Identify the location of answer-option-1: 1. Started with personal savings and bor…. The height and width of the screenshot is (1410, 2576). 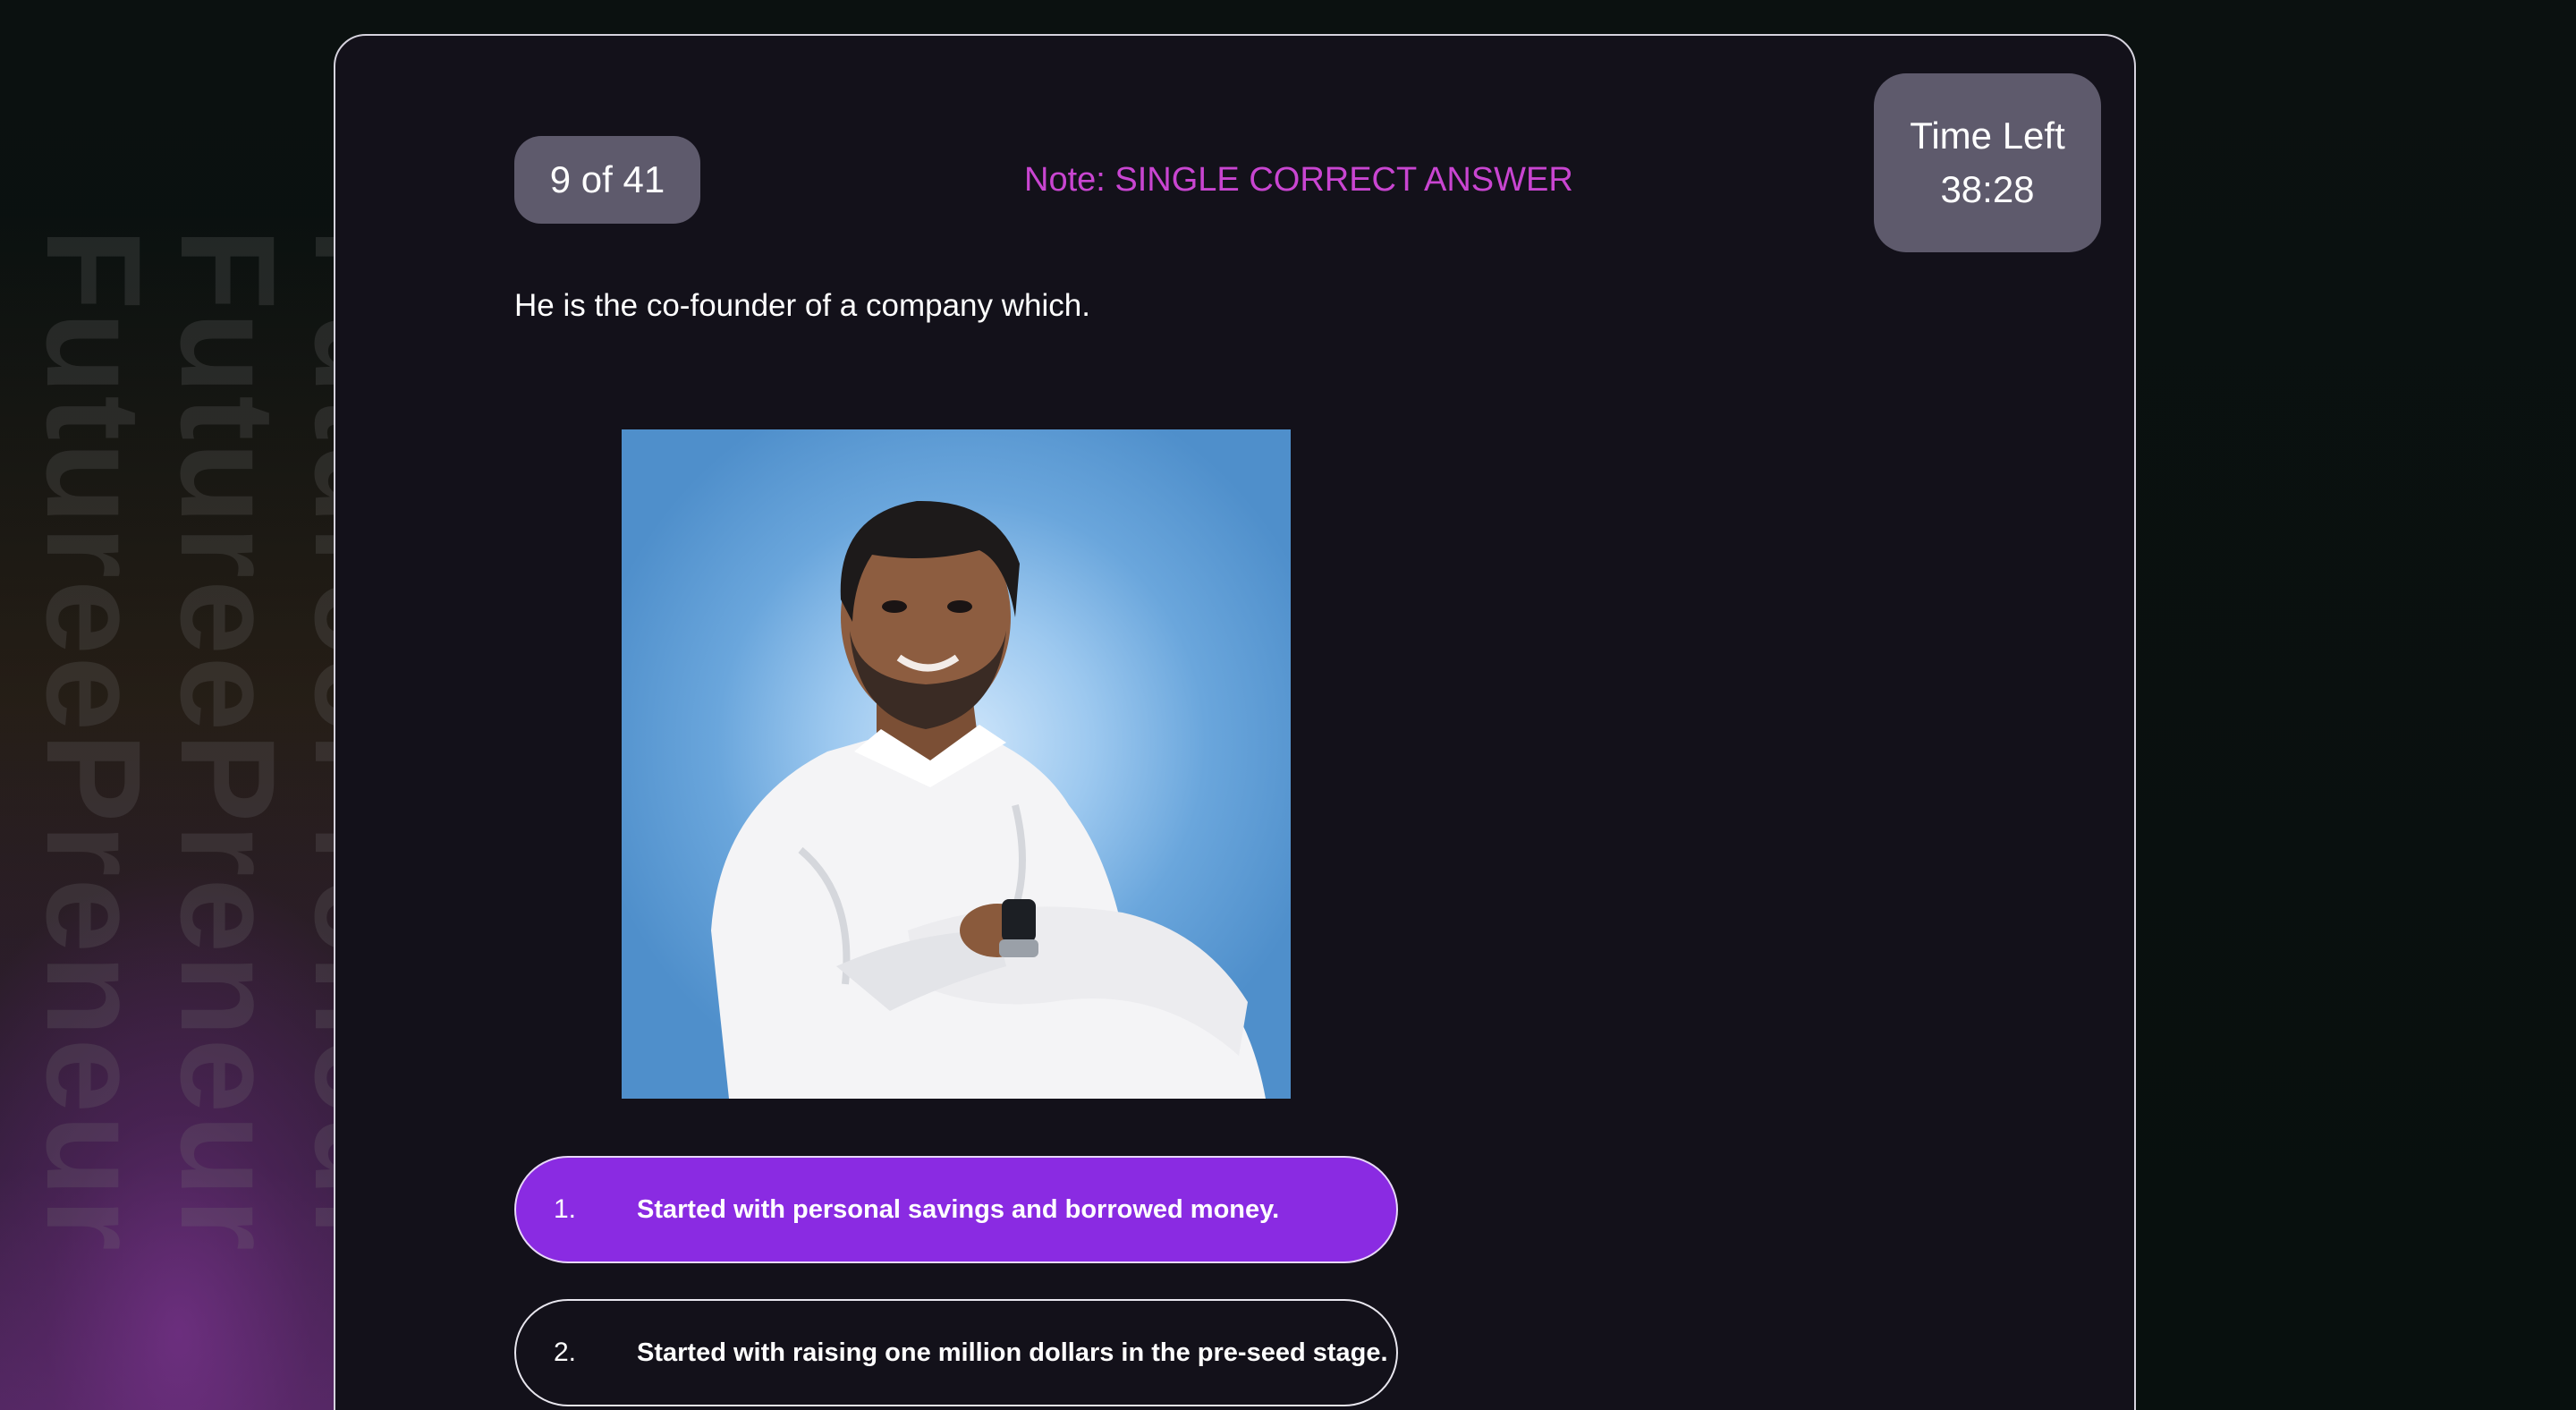
(956, 1210).